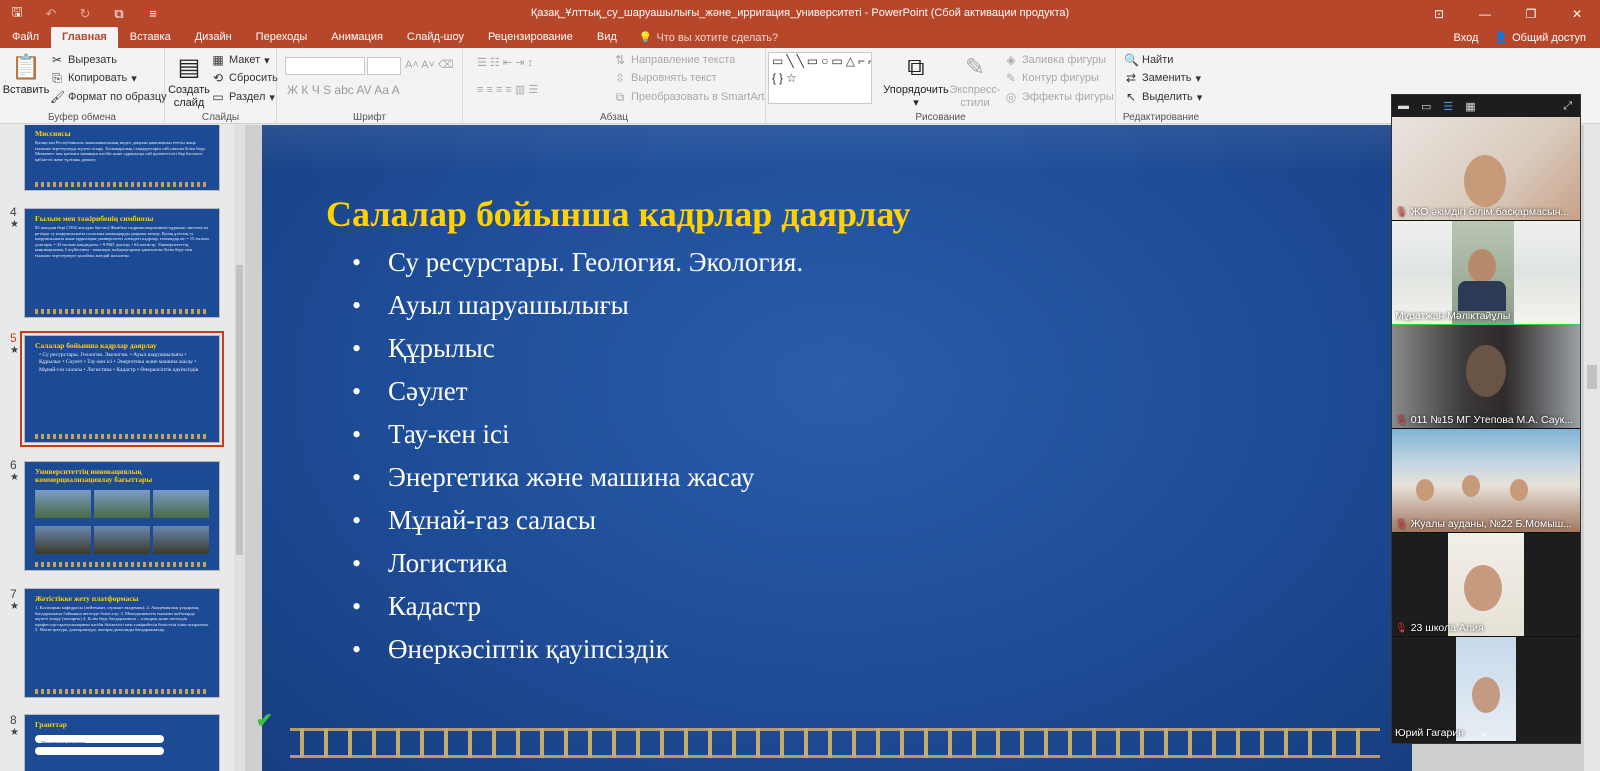 This screenshot has height=771, width=1600. What do you see at coordinates (25, 37) in the screenshot?
I see `tab-file: Файл` at bounding box center [25, 37].